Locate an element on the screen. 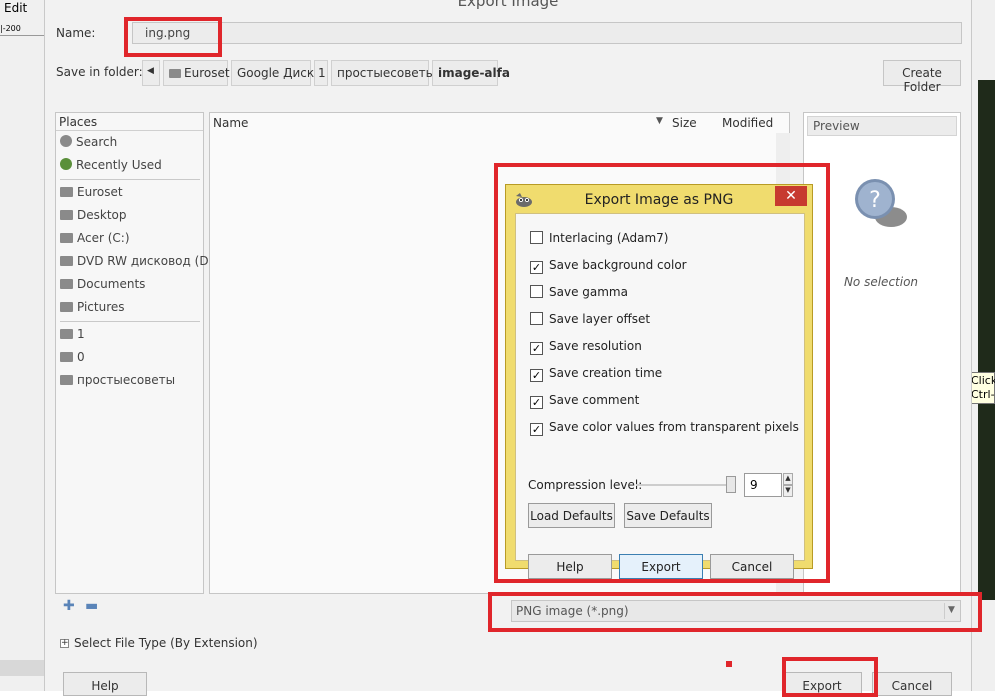  ruler-label: |-200 is located at coordinates (22, 30).